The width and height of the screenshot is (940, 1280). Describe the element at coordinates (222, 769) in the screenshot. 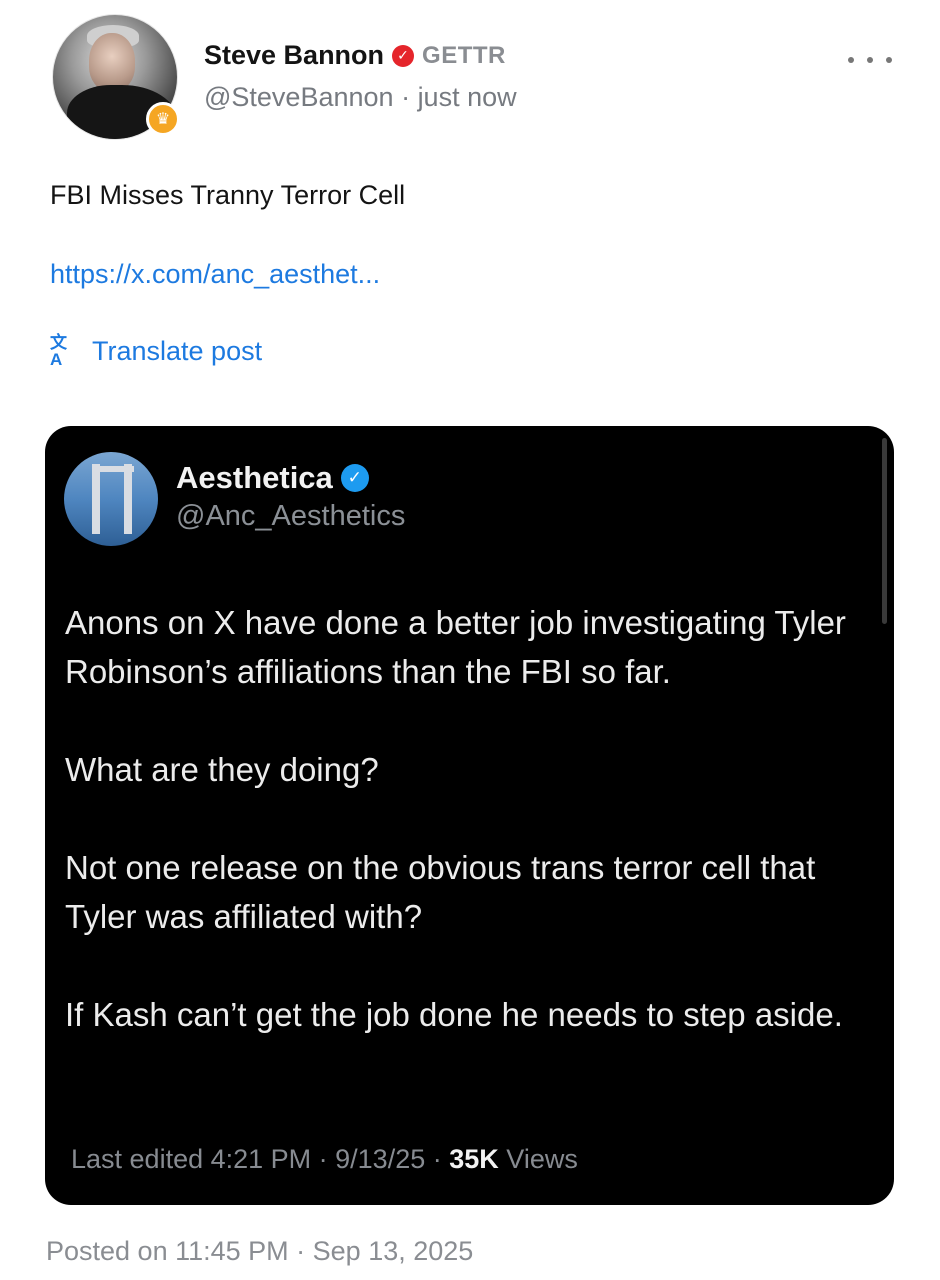

I see `quoted-paragraph: What are they doing?` at that location.